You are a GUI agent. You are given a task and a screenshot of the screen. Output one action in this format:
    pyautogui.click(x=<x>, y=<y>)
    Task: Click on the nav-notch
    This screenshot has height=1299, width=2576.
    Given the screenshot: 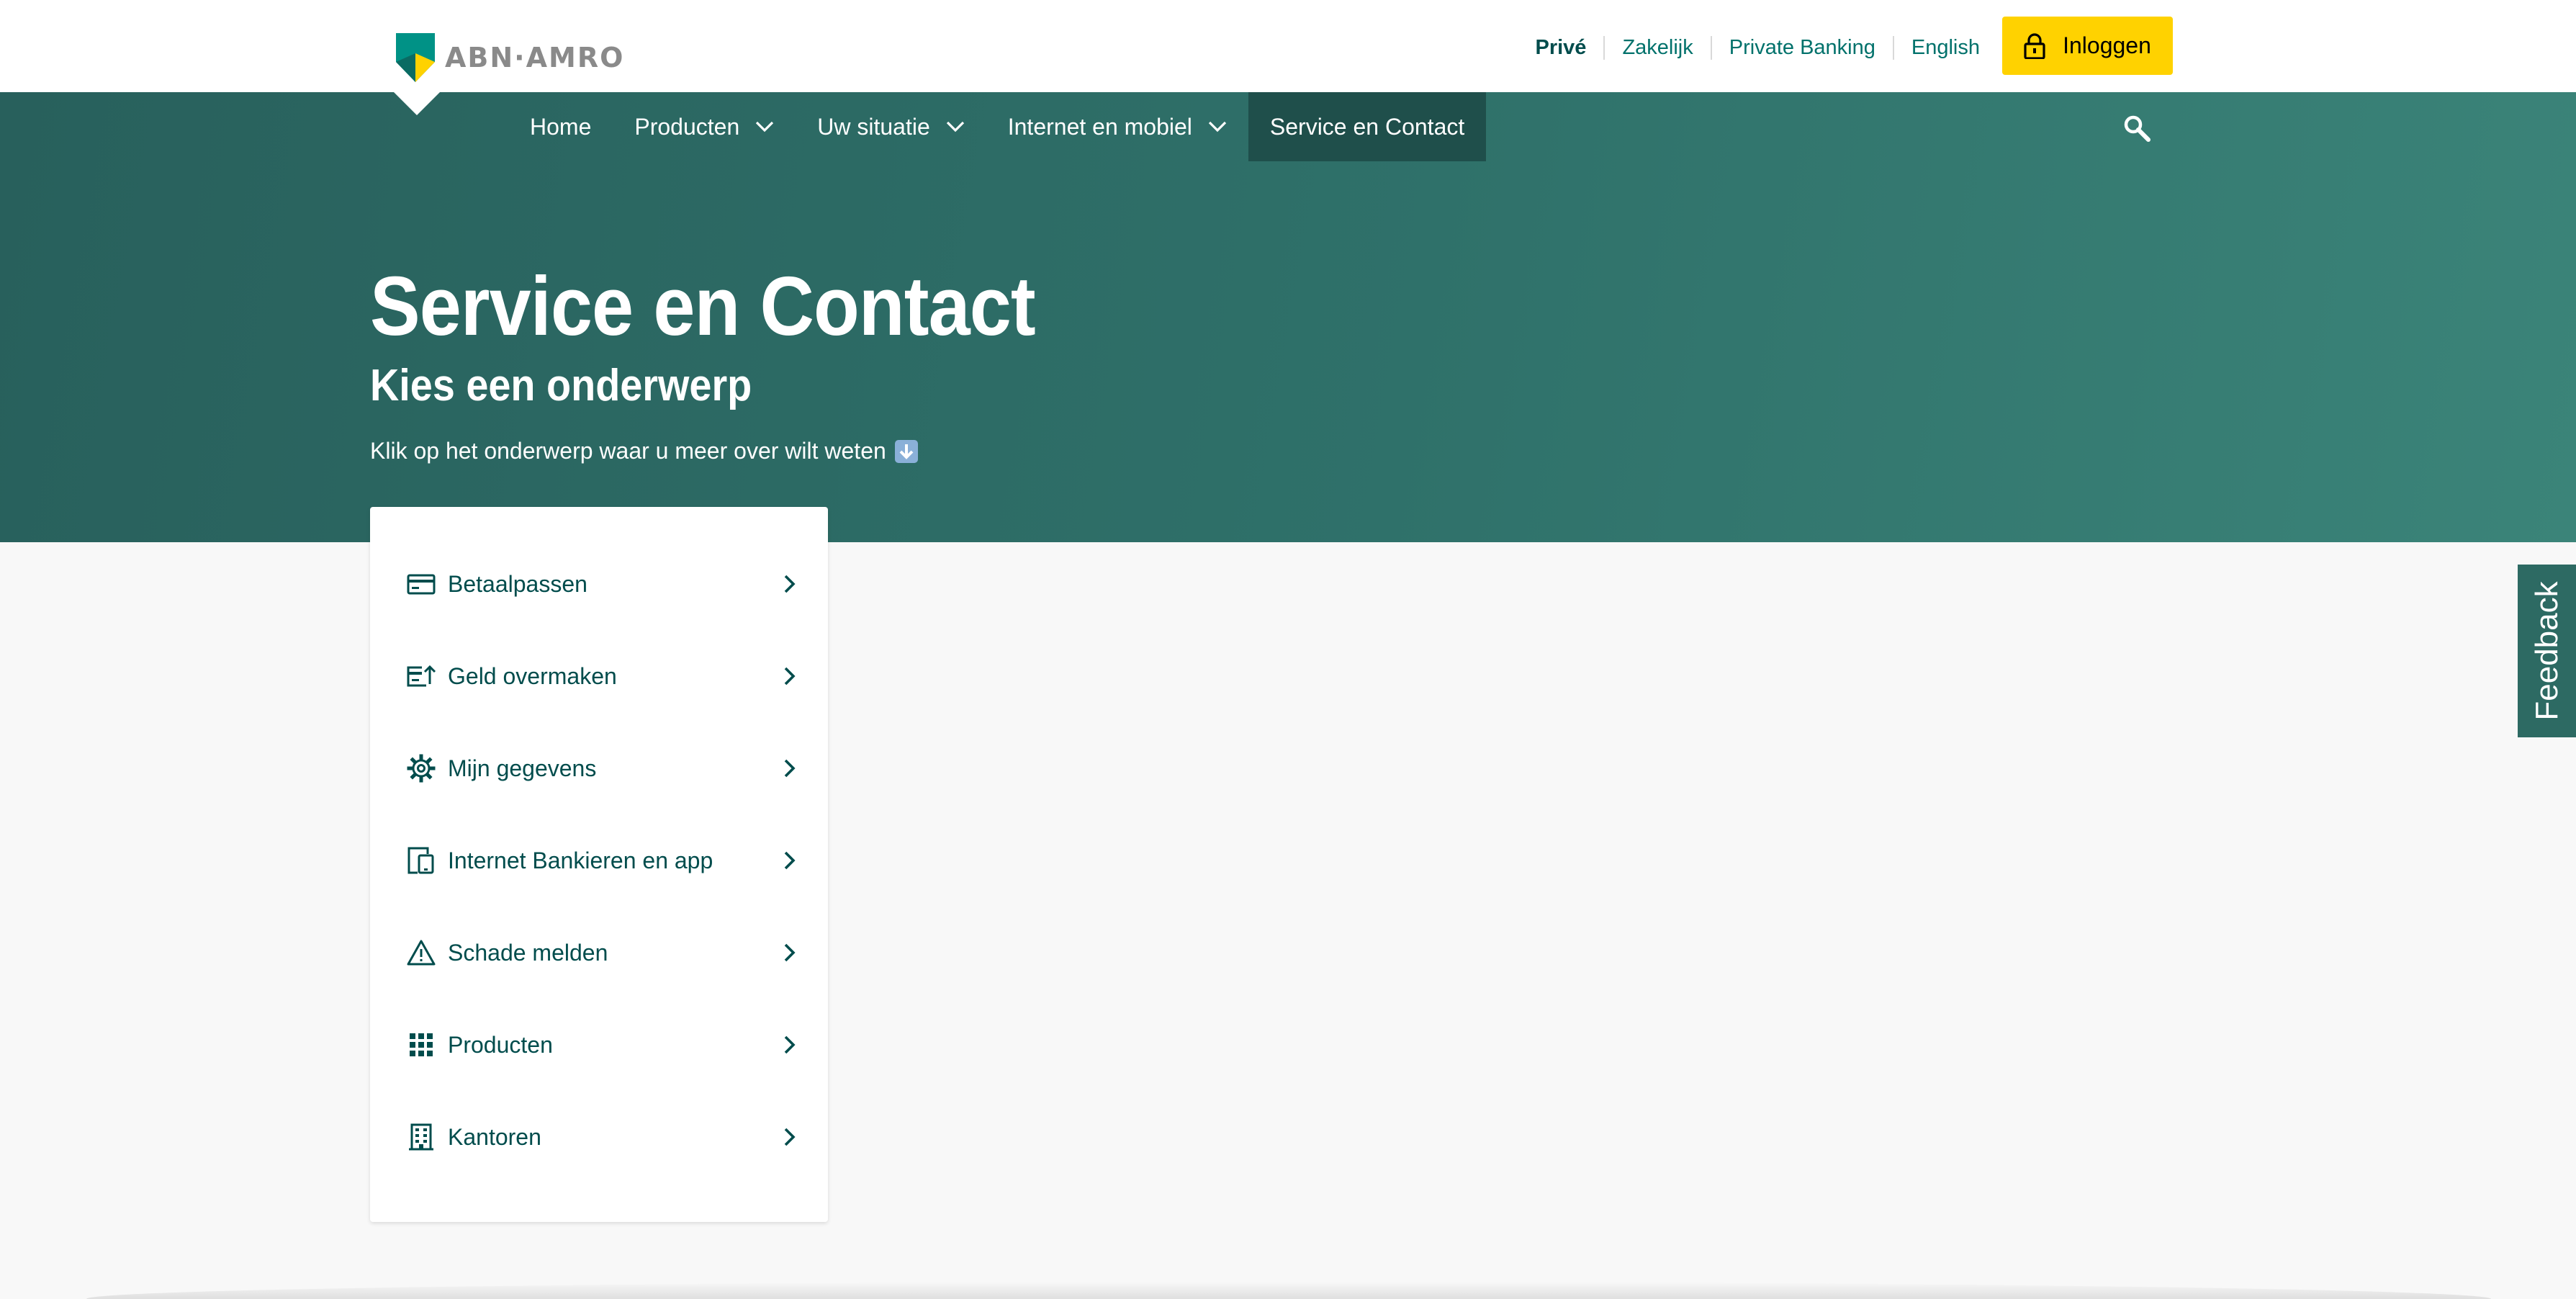 What is the action you would take?
    pyautogui.click(x=417, y=104)
    